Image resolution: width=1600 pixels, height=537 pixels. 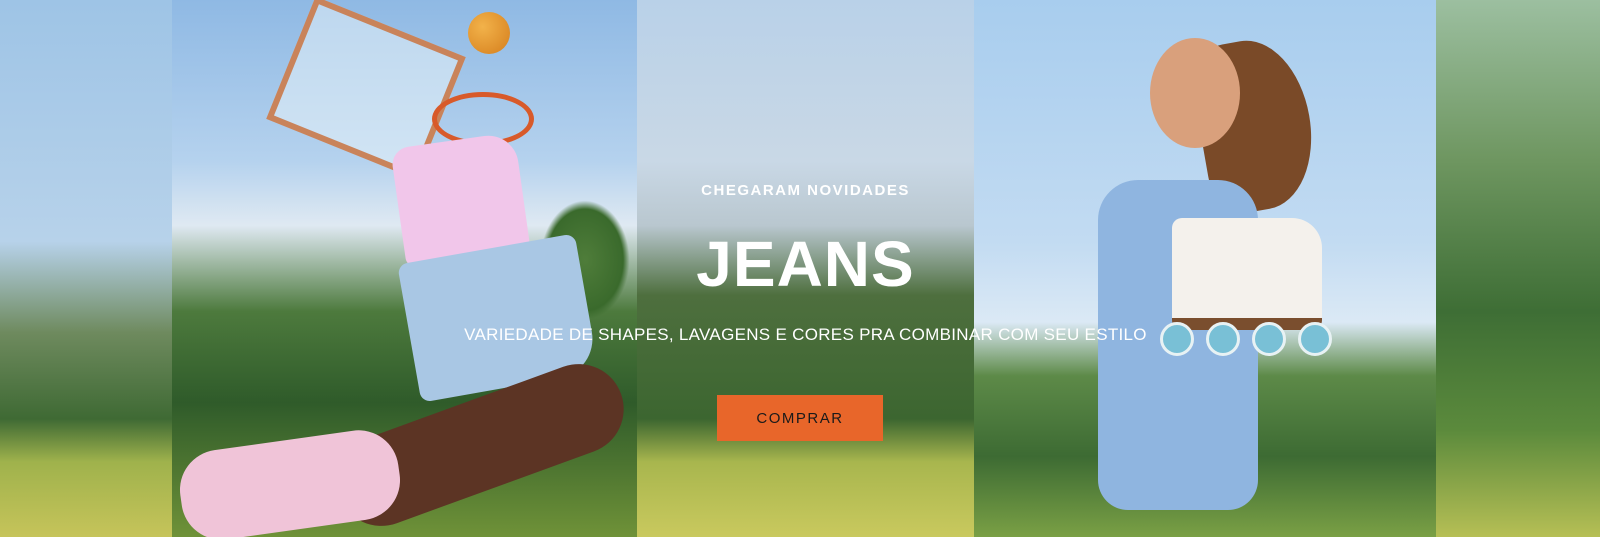 What do you see at coordinates (1255, 339) in the screenshot?
I see `skate-wheels` at bounding box center [1255, 339].